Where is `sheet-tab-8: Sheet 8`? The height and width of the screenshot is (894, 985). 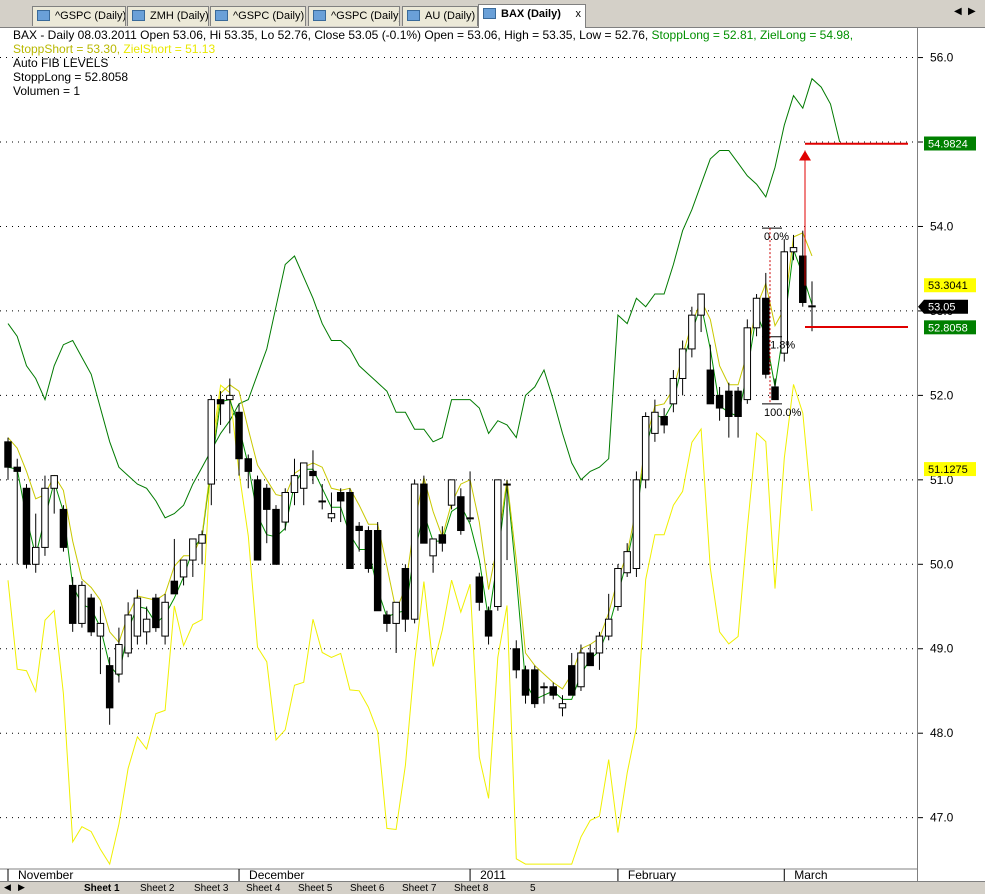 sheet-tab-8: Sheet 8 is located at coordinates (471, 888).